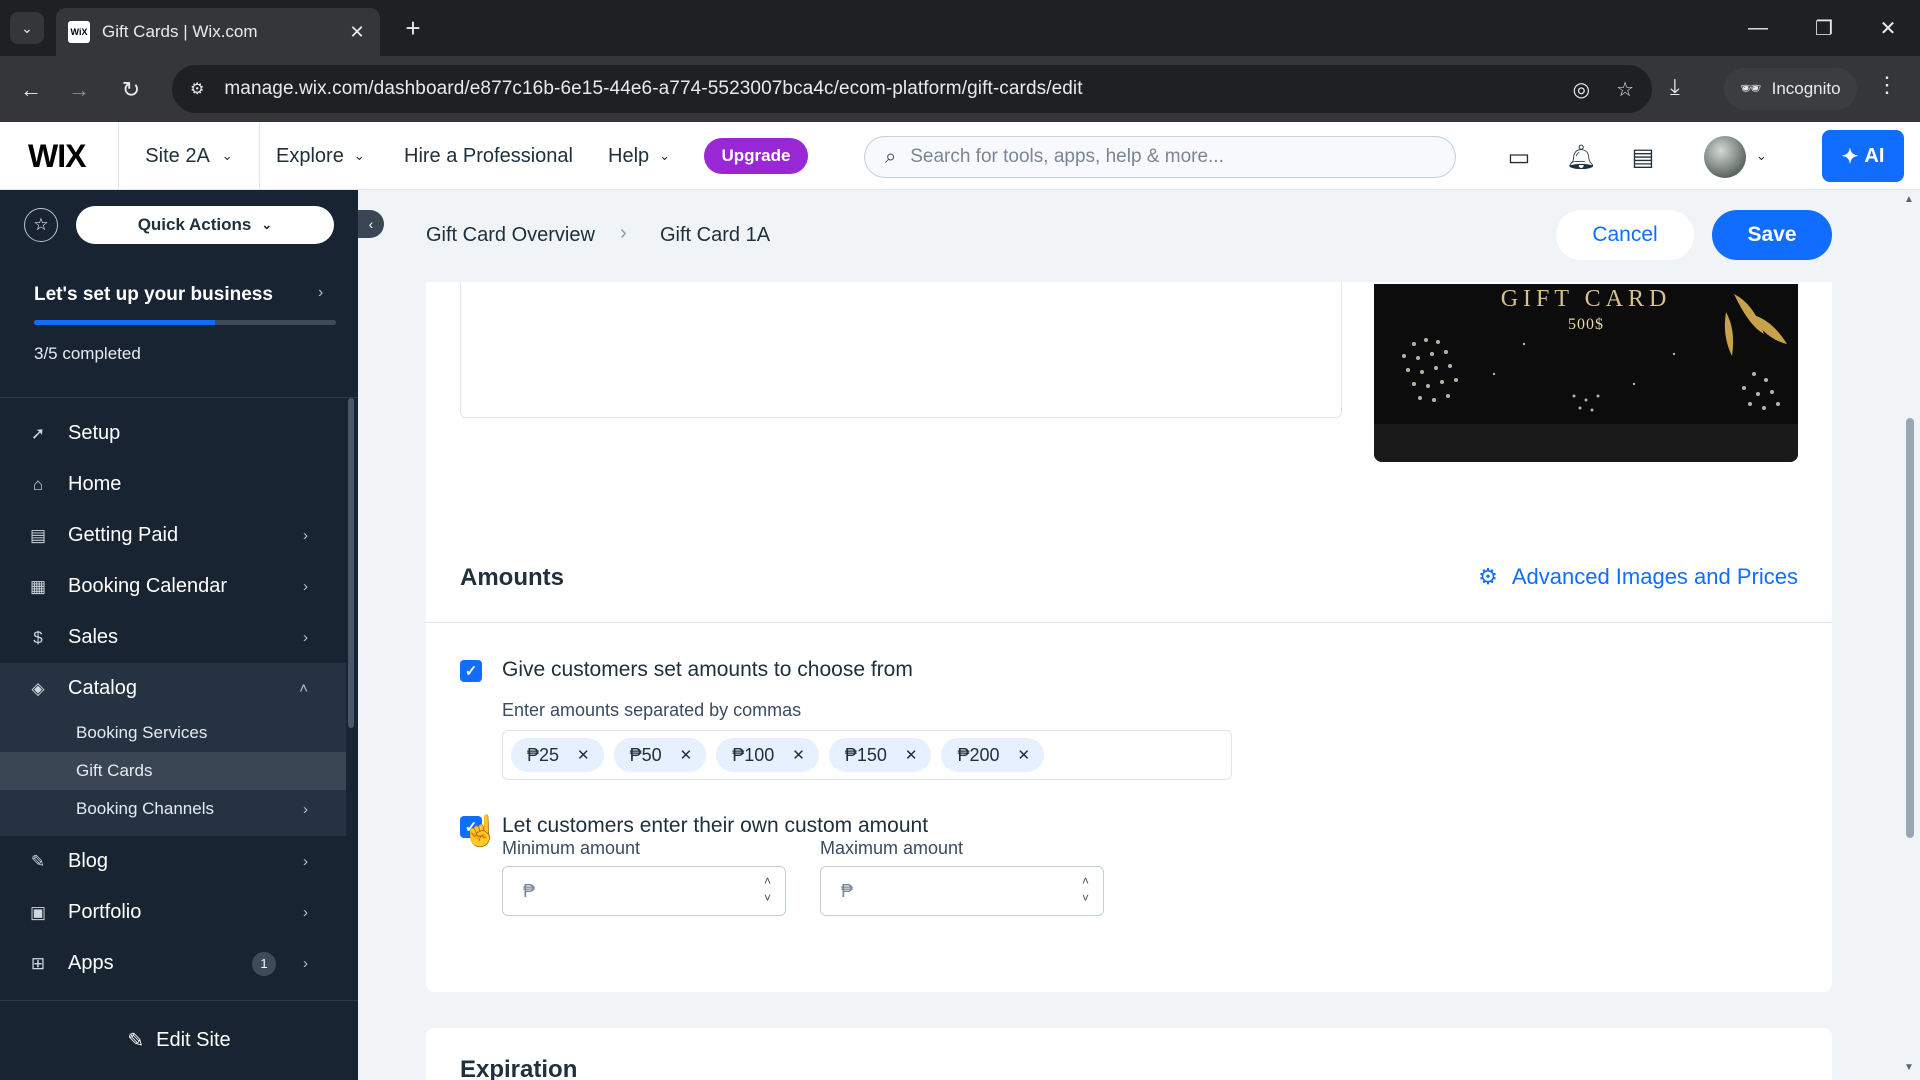  What do you see at coordinates (1909, 1067) in the screenshot?
I see `scroll-down-icon: ▼` at bounding box center [1909, 1067].